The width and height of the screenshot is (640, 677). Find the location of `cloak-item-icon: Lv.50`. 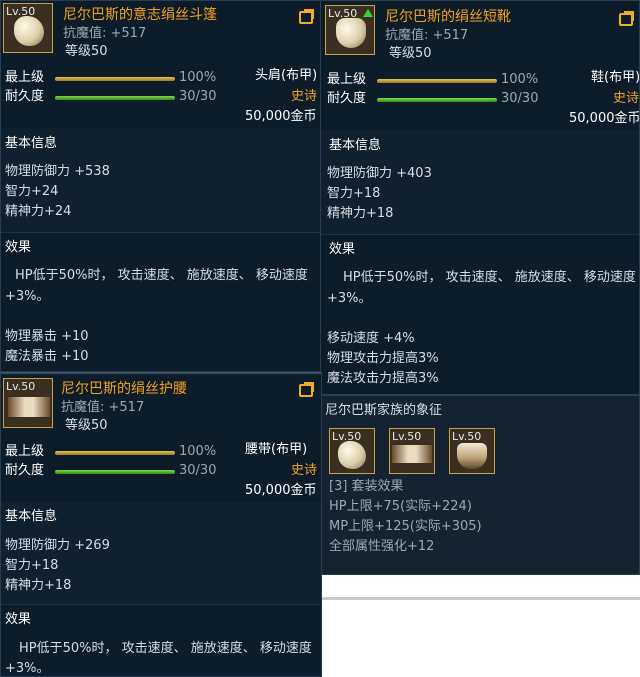

cloak-item-icon: Lv.50 is located at coordinates (28, 28).